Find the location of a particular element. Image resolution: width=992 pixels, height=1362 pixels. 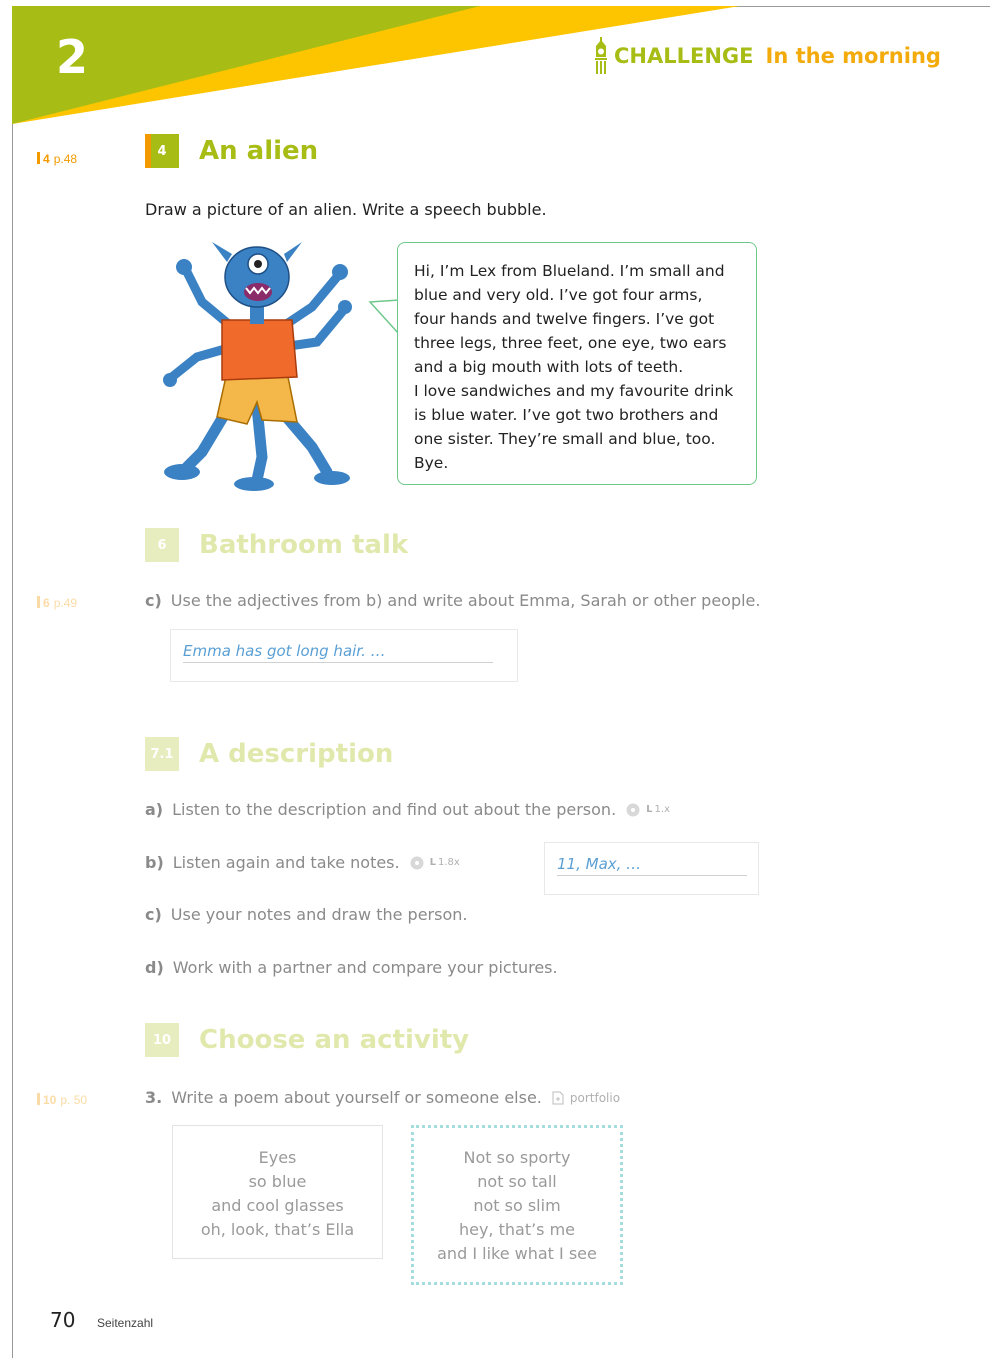

exercise-number: 7.1 is located at coordinates (162, 754).